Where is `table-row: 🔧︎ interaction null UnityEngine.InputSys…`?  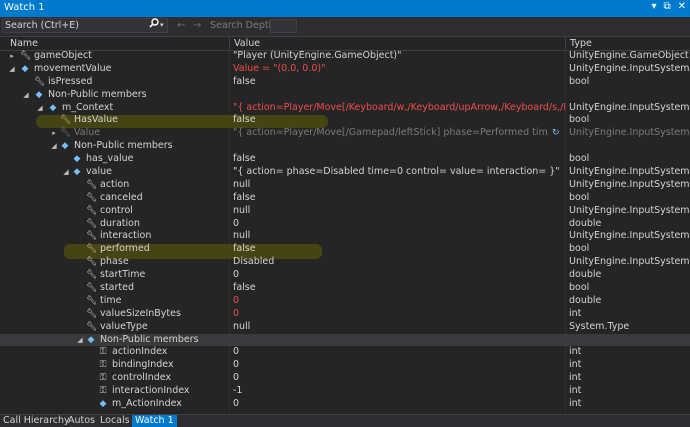
table-row: 🔧︎ interaction null UnityEngine.InputSys… is located at coordinates (345, 236).